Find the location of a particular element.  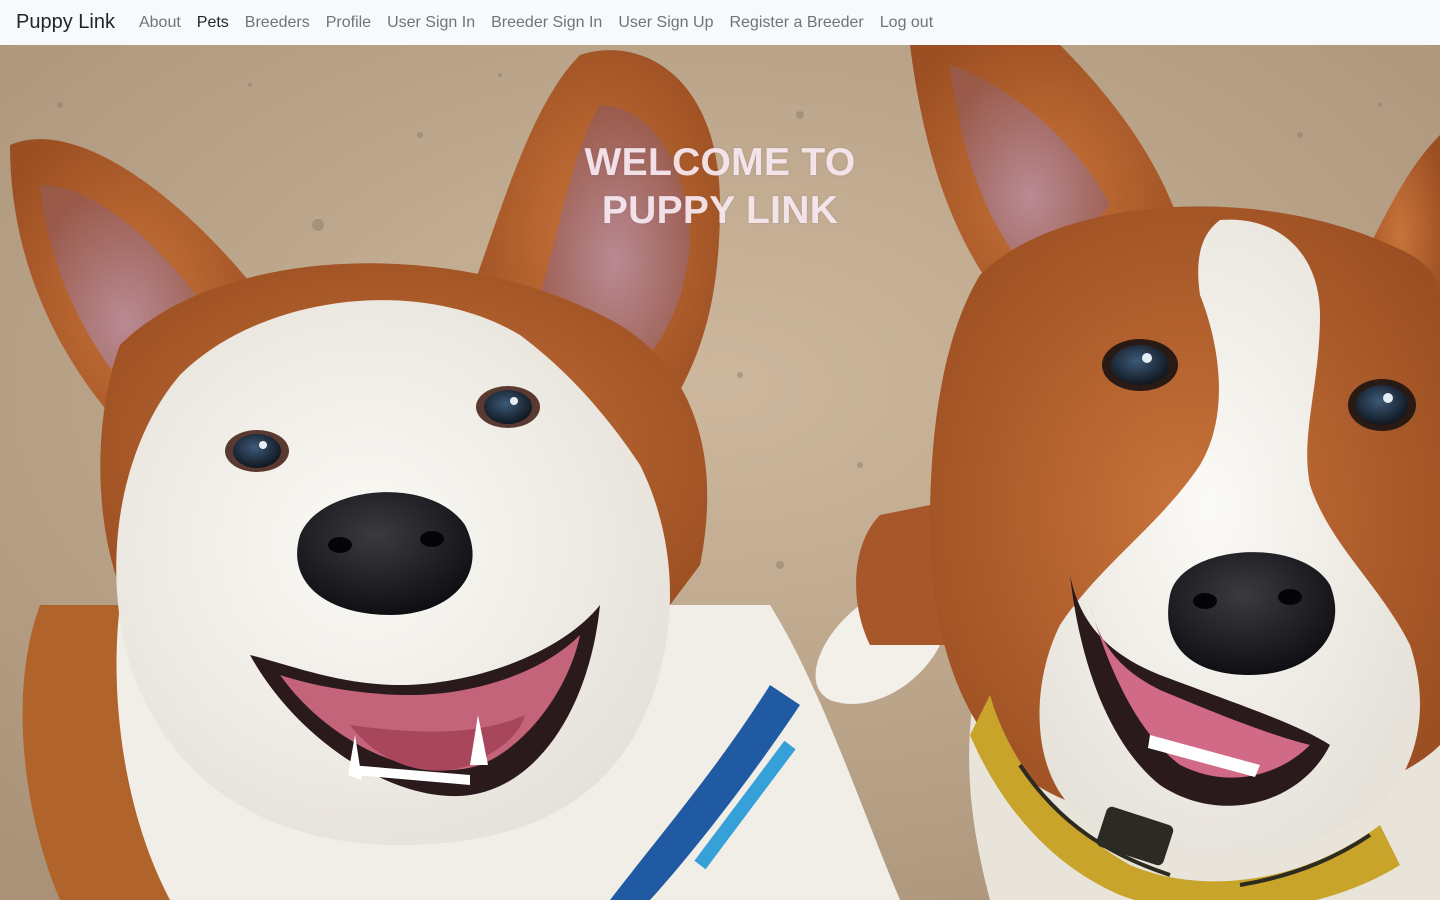

nav-link-profile: Profile is located at coordinates (348, 23).